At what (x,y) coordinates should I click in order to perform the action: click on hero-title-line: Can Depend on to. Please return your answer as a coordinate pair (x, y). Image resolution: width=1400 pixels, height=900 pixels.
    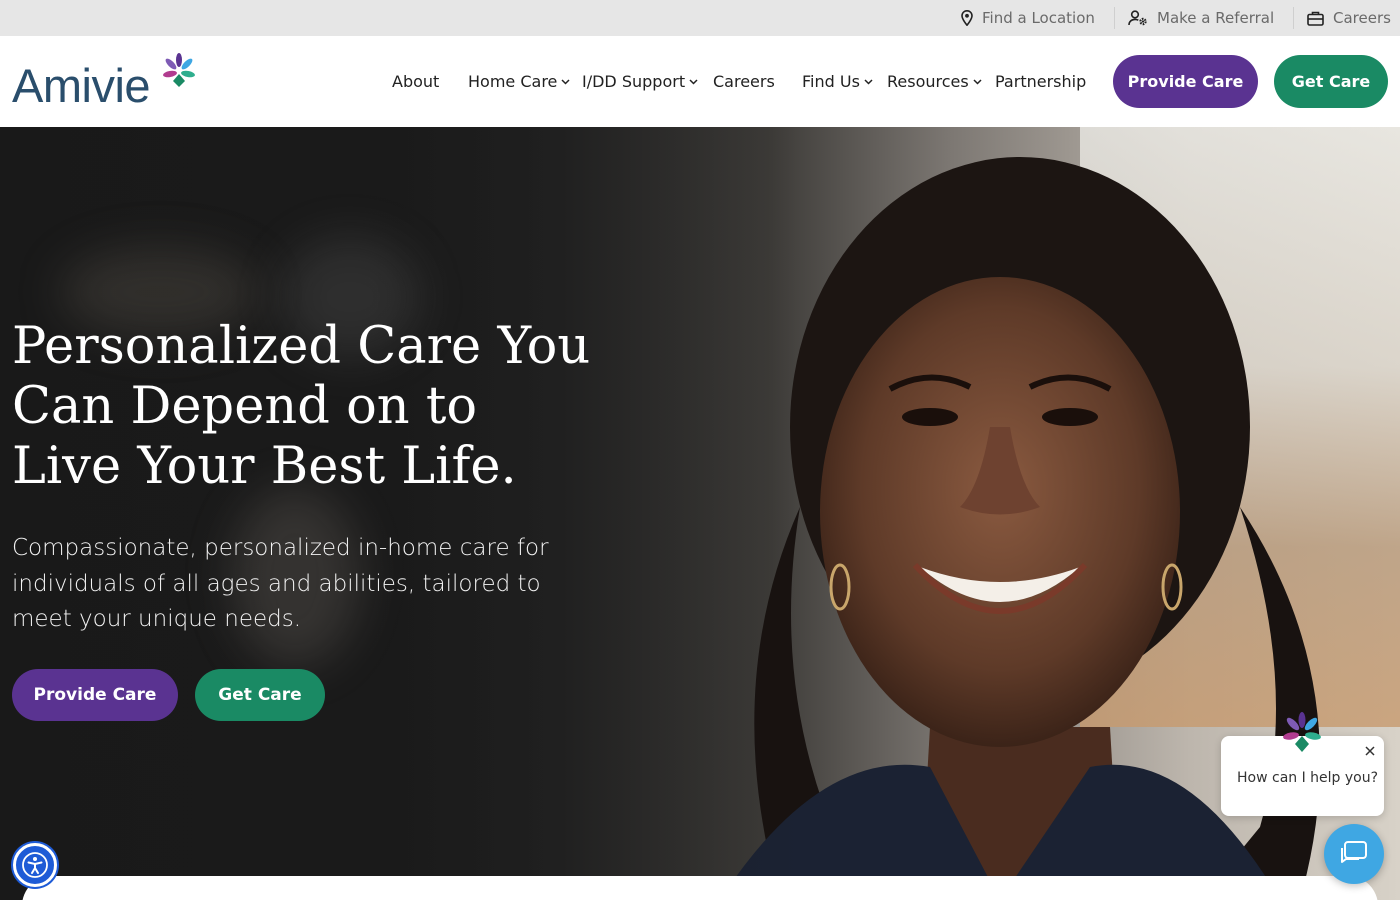
    Looking at the image, I should click on (245, 406).